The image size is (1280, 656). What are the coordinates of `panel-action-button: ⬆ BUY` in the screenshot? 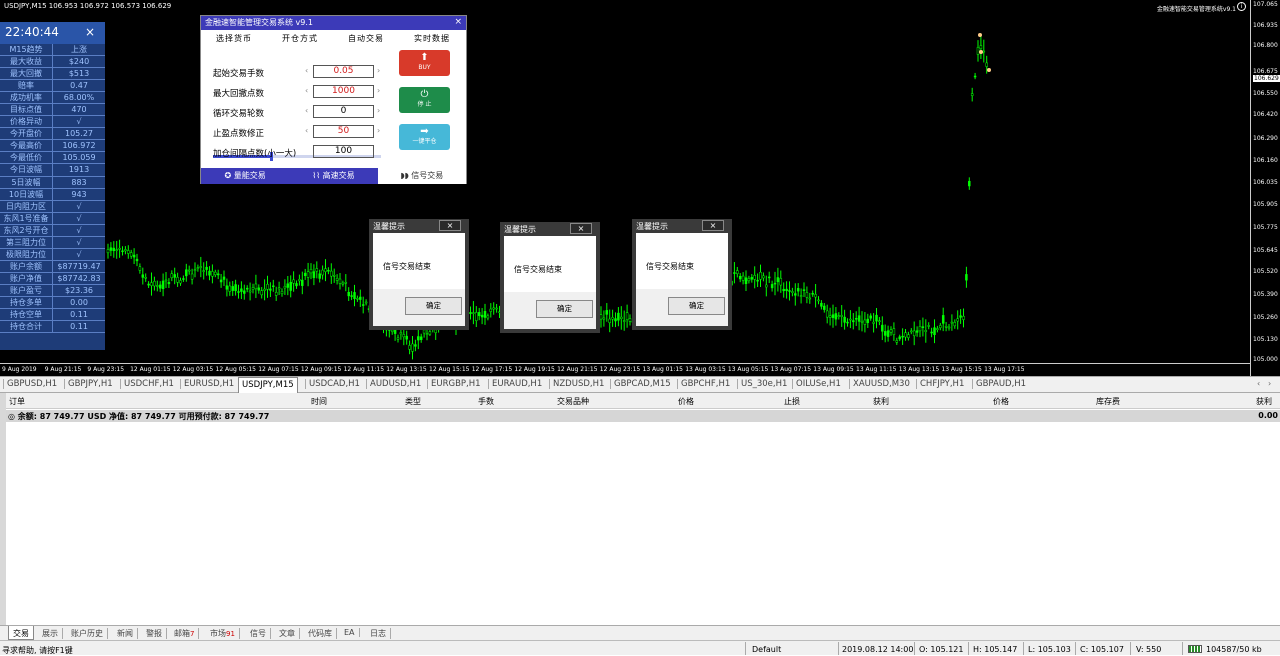 It's located at (424, 63).